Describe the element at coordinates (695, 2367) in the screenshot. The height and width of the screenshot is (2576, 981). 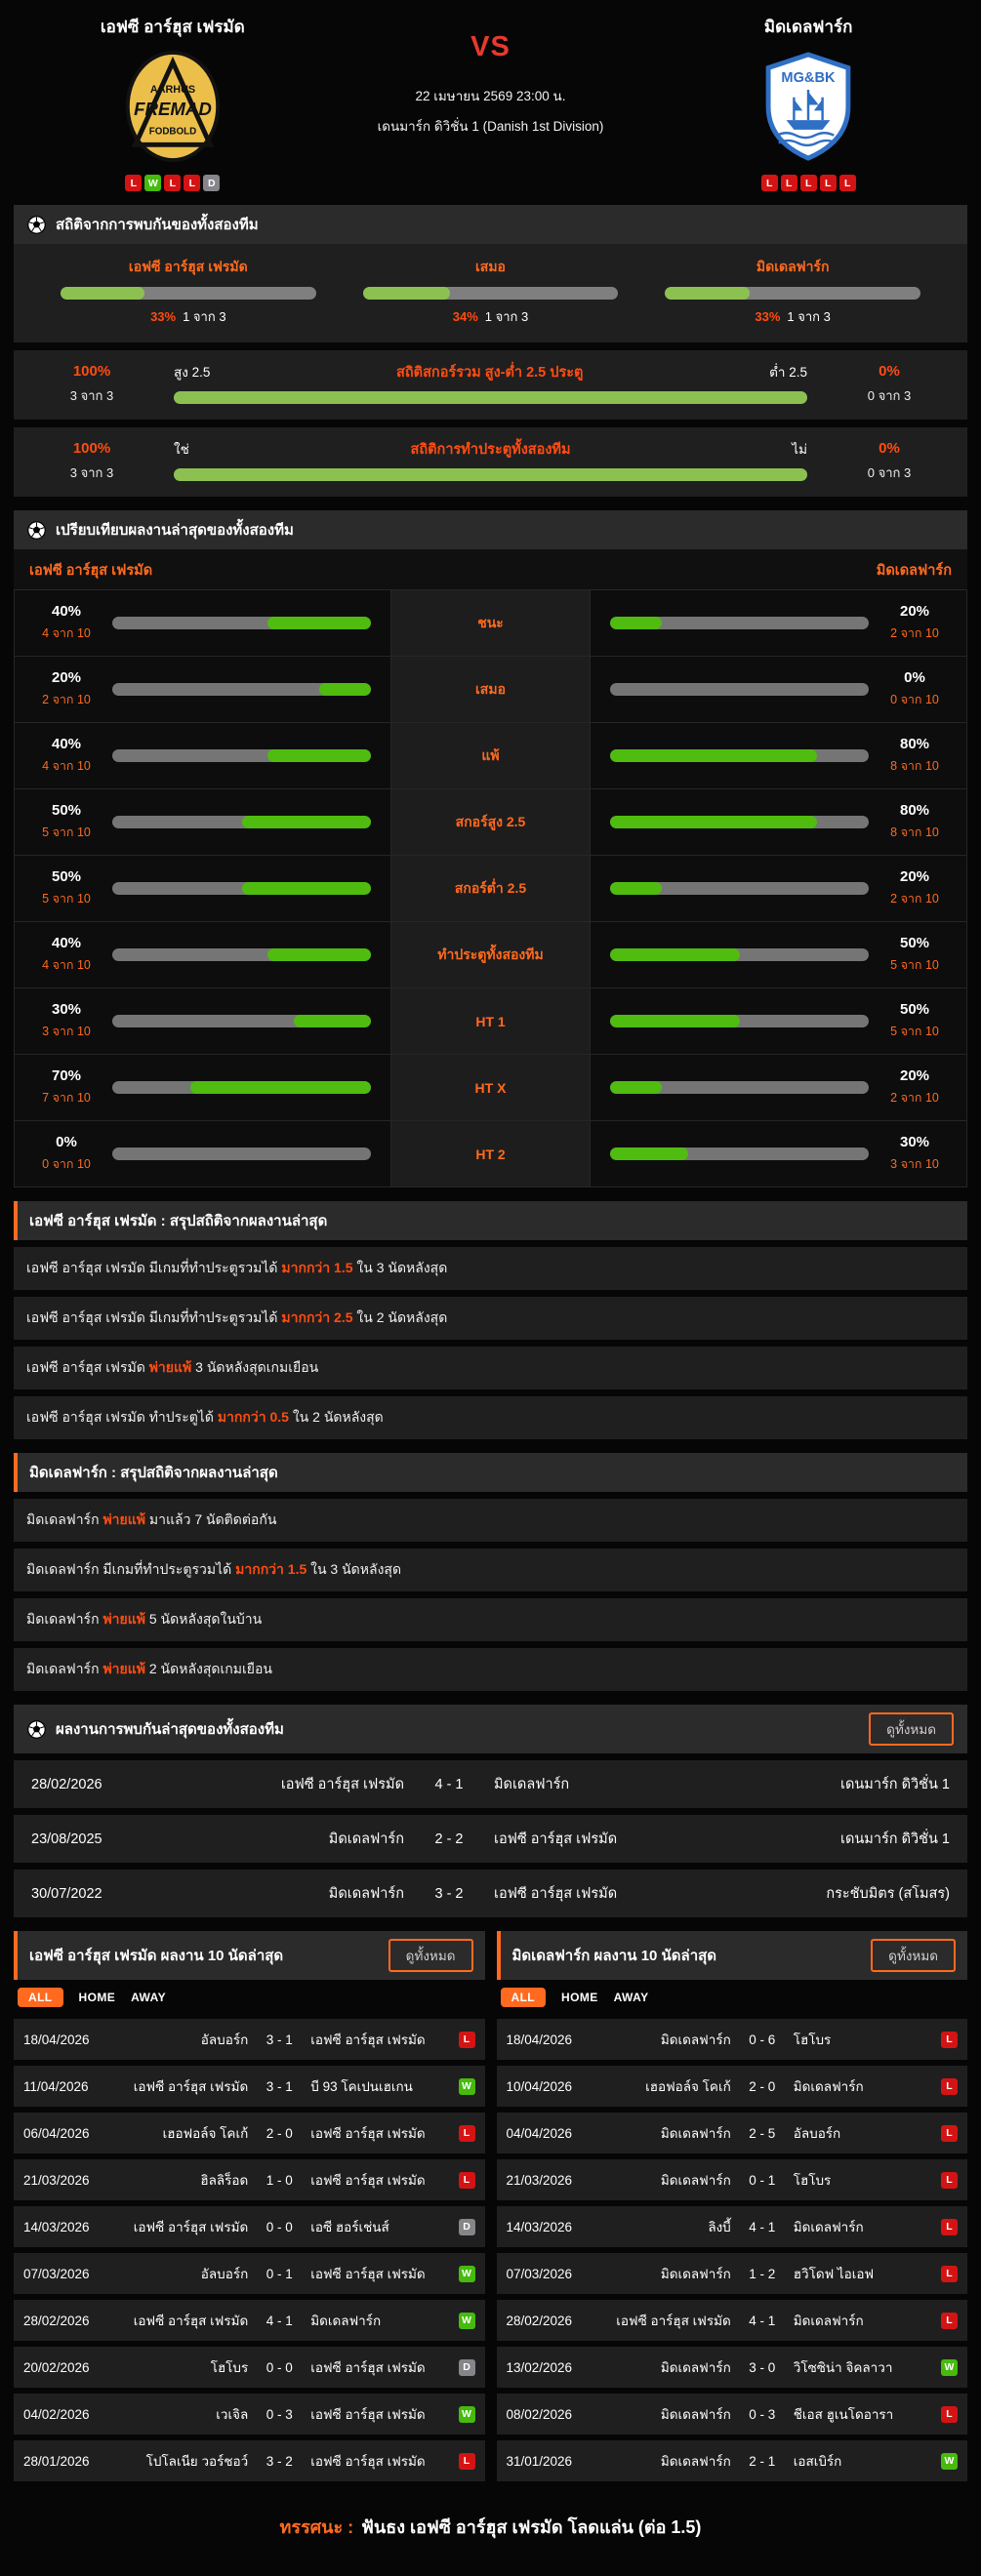
I see `home-team: มิดเดลฟาร์ก` at that location.